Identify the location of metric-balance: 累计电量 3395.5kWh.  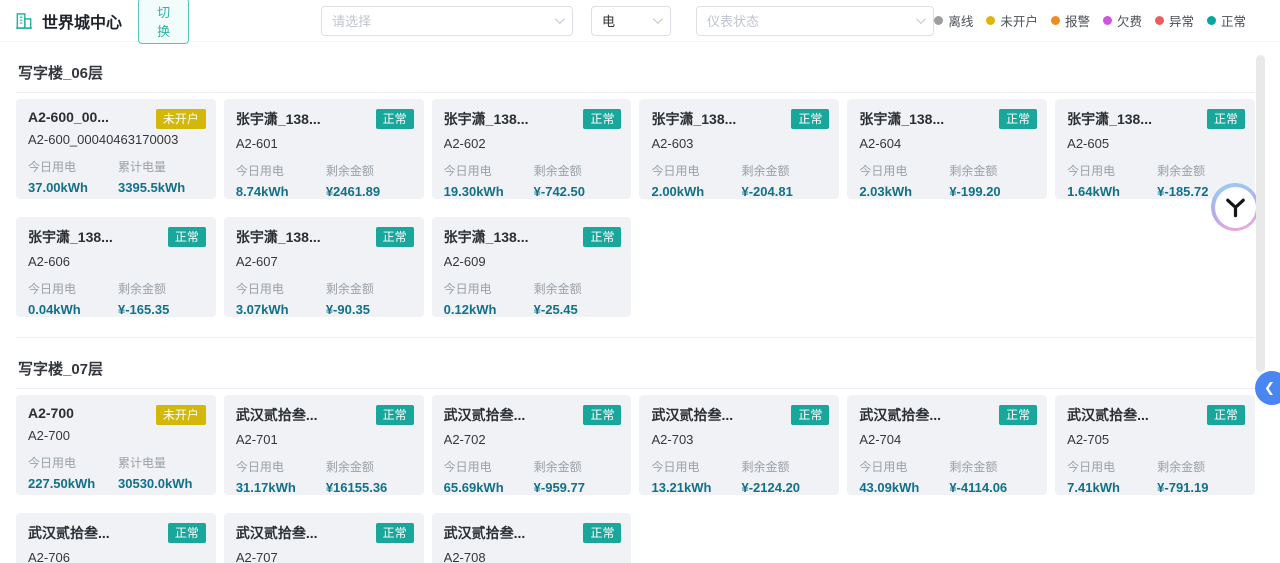
(161, 176).